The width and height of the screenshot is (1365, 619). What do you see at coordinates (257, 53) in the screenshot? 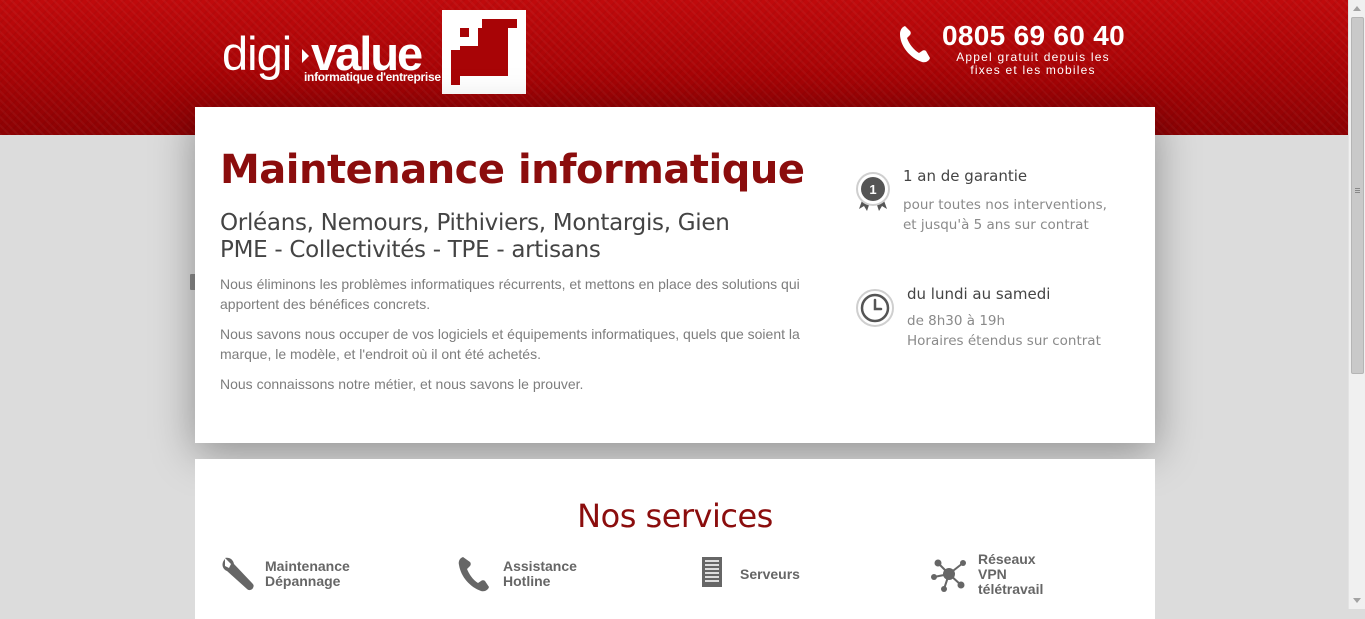
I see `logo-word-digi: digi` at bounding box center [257, 53].